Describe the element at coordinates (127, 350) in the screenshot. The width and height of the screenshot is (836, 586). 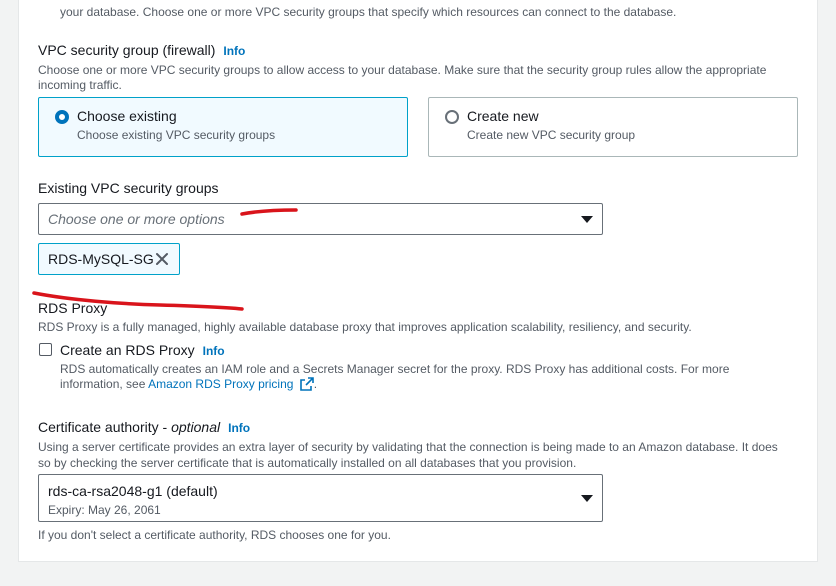
I see `create-rds-proxy-label: Create an RDS Proxy` at that location.